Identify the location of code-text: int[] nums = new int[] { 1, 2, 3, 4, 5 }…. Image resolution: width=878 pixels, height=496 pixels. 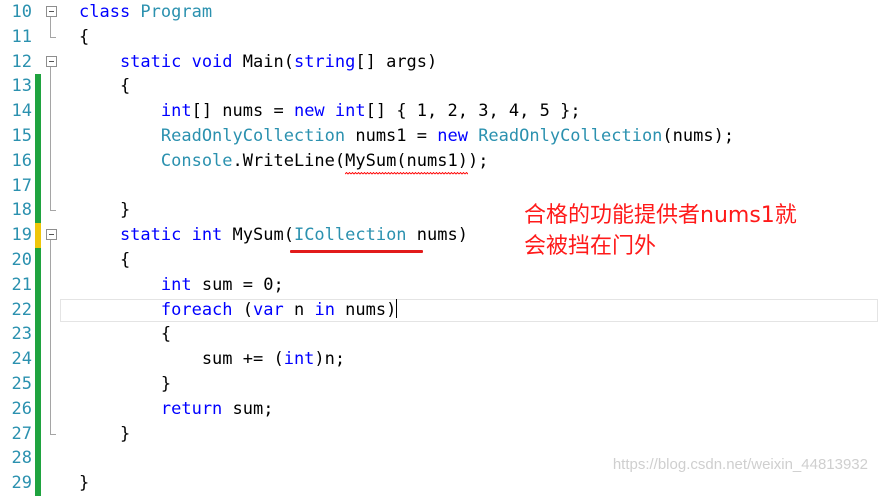
(330, 111).